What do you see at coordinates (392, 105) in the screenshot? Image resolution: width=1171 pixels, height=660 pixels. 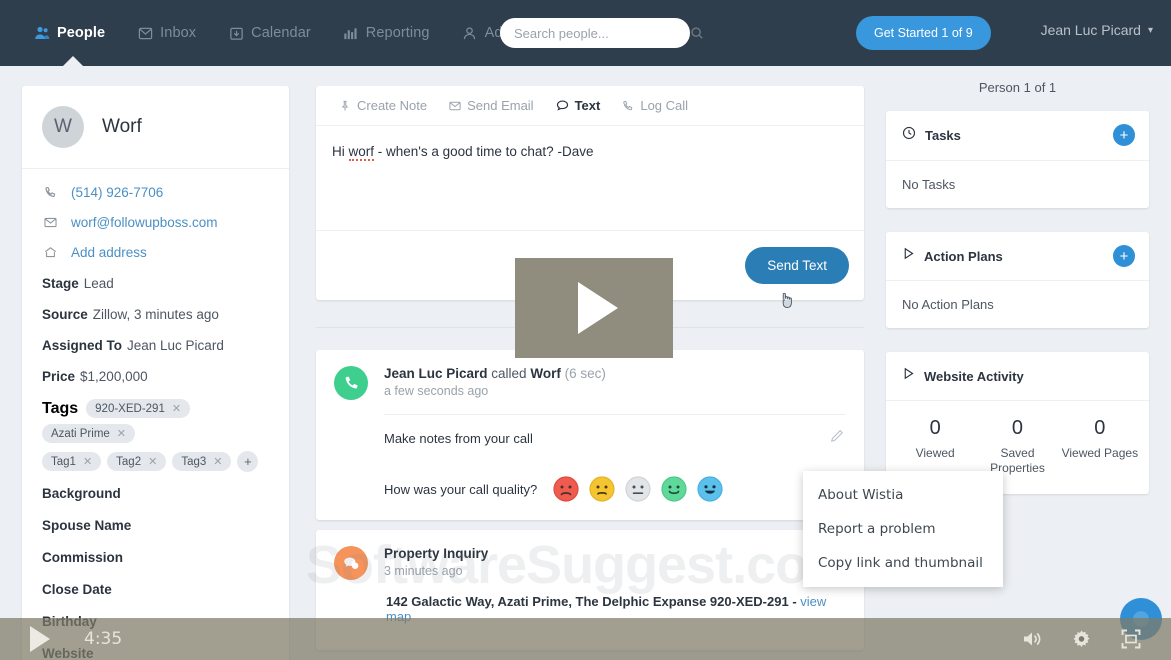 I see `tab-label: Create Note` at bounding box center [392, 105].